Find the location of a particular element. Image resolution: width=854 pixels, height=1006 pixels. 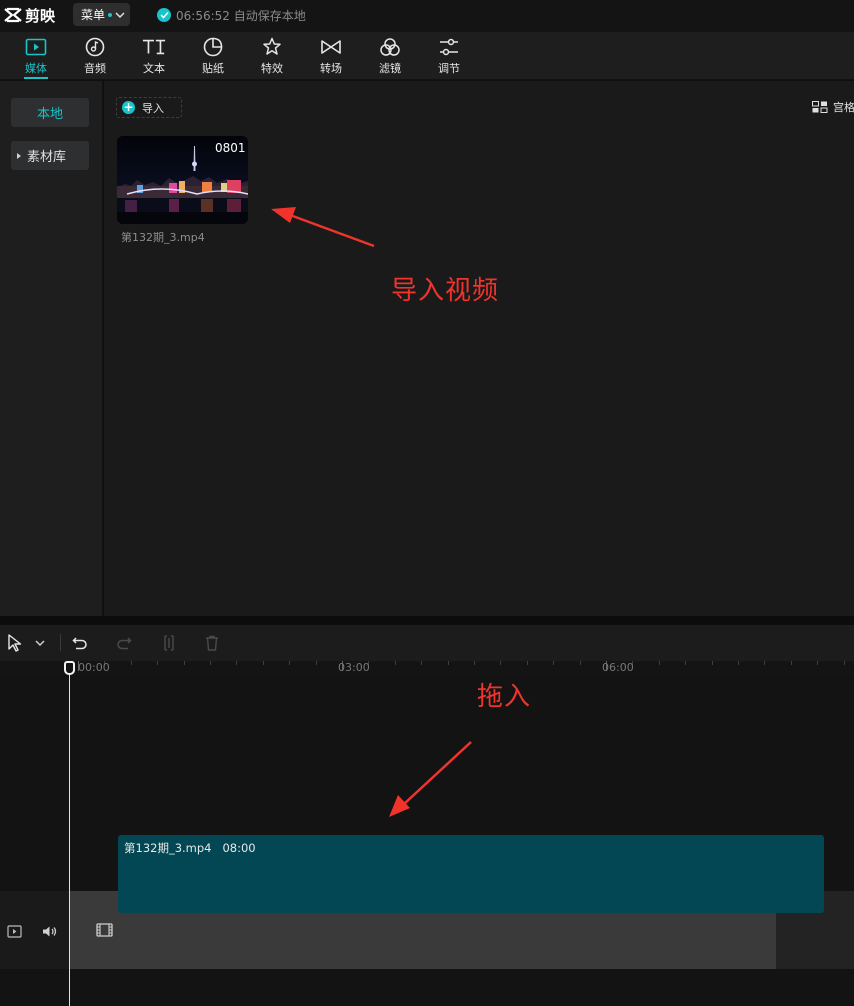

annotation-drag-in: 拖入 is located at coordinates (504, 697).